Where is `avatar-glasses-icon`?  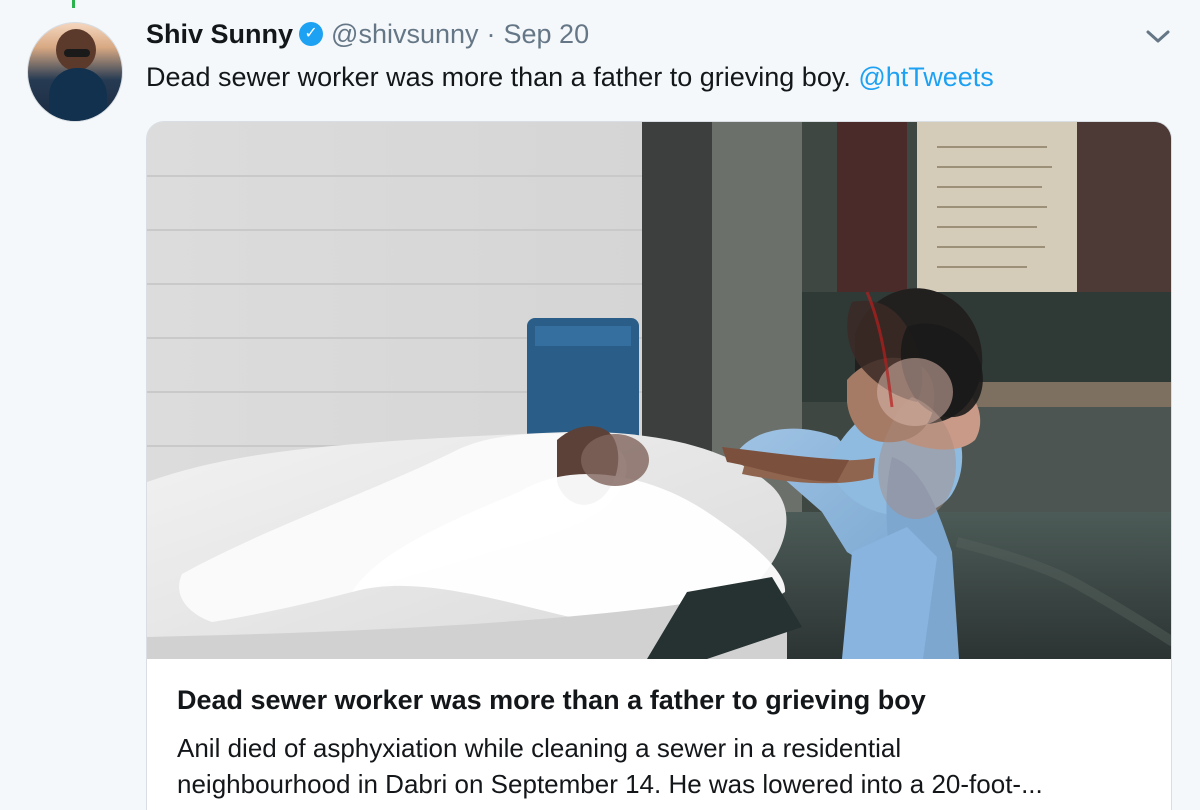 avatar-glasses-icon is located at coordinates (77, 53).